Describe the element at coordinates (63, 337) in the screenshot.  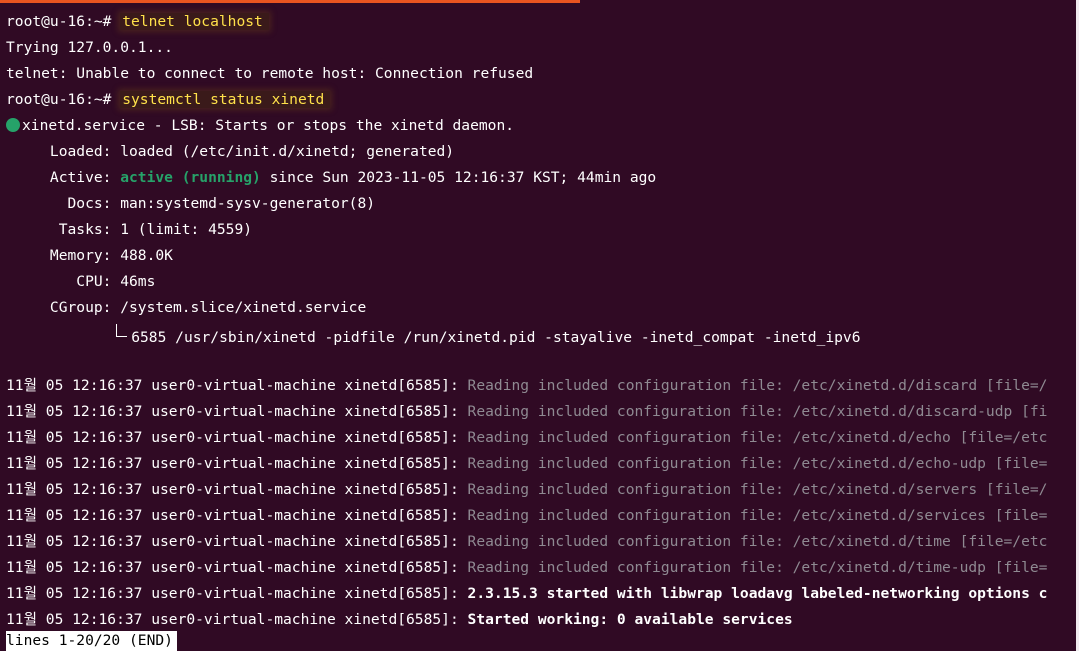
I see `process-indent` at that location.